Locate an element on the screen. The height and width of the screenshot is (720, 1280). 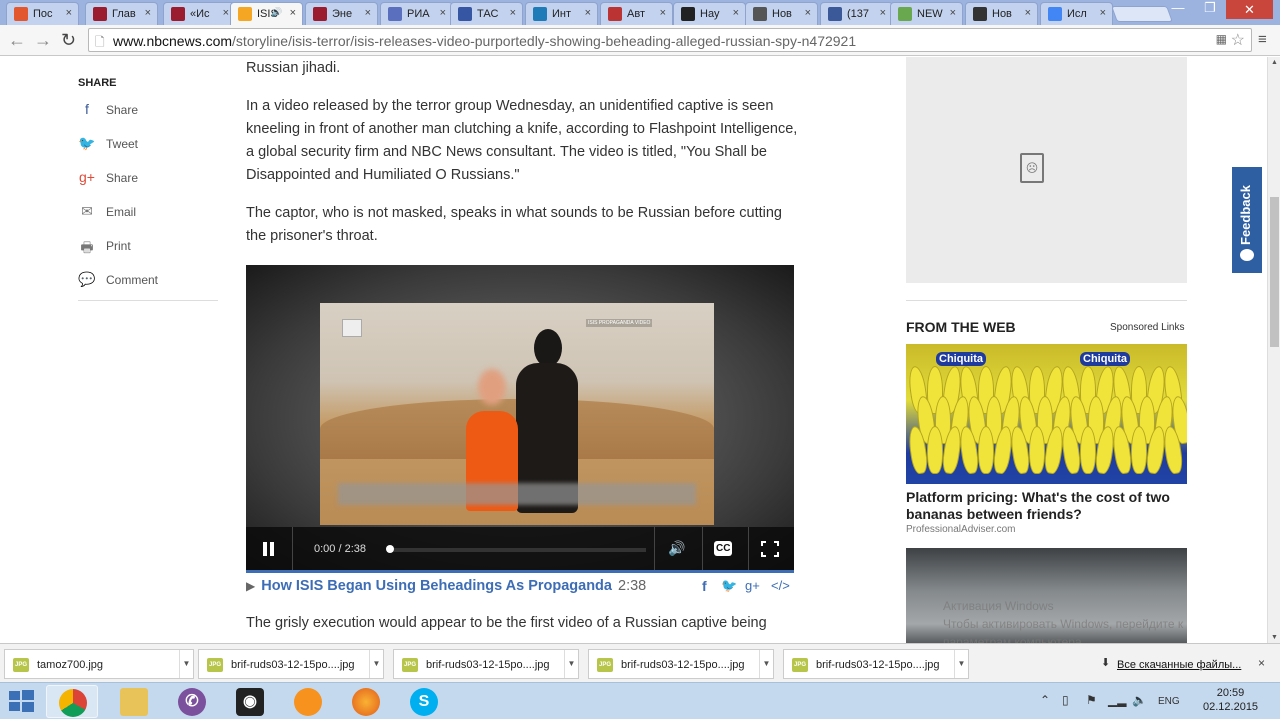
browser-tab: «Ис × is located at coordinates (199, 13).